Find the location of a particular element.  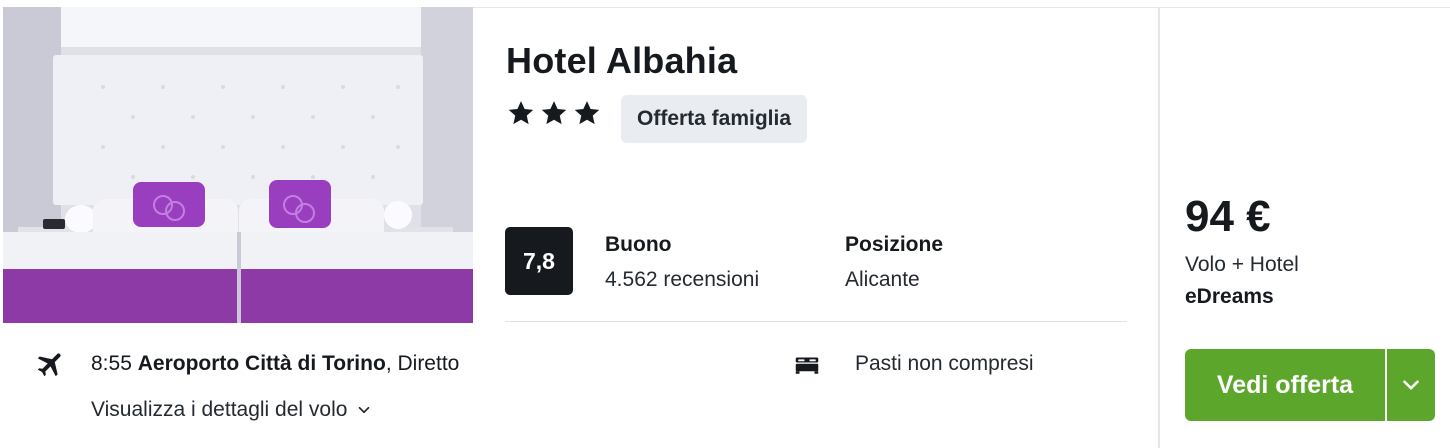

location-value: Alicante is located at coordinates (882, 279).